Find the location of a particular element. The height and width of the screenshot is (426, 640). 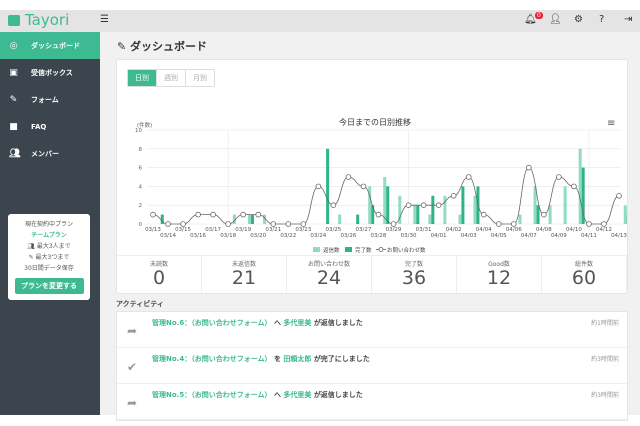

stat-value: 12 is located at coordinates (499, 278).